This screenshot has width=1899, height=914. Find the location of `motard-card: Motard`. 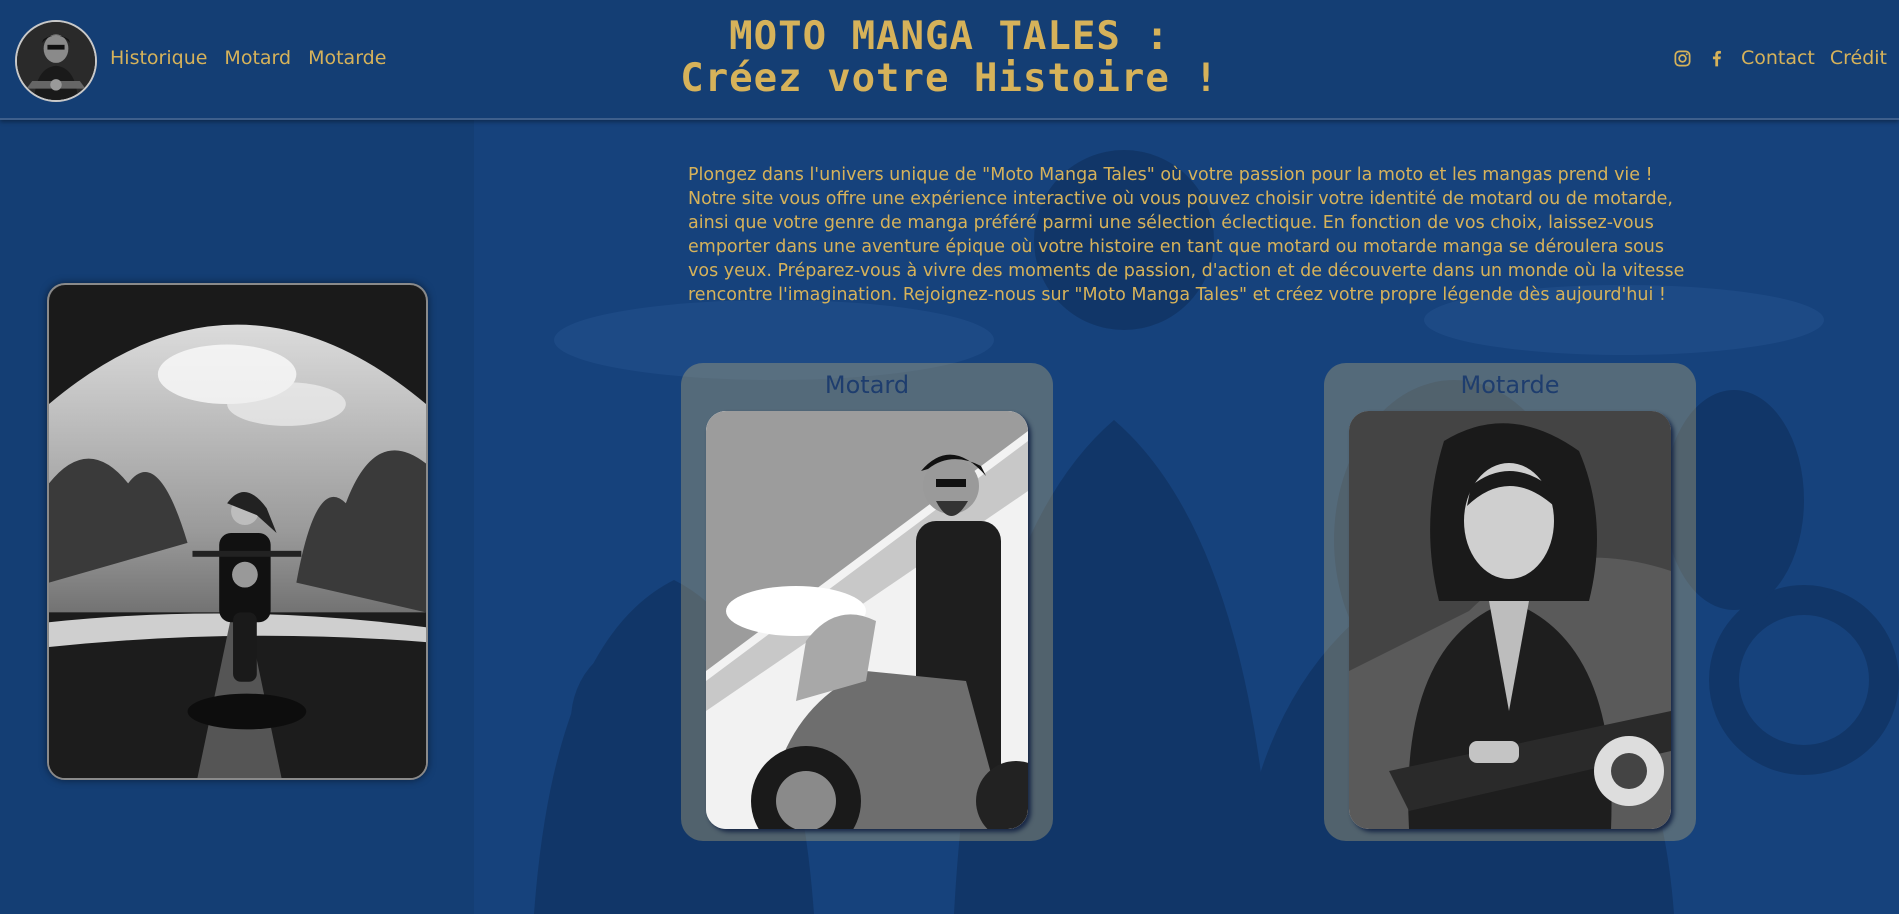

motard-card: Motard is located at coordinates (867, 602).